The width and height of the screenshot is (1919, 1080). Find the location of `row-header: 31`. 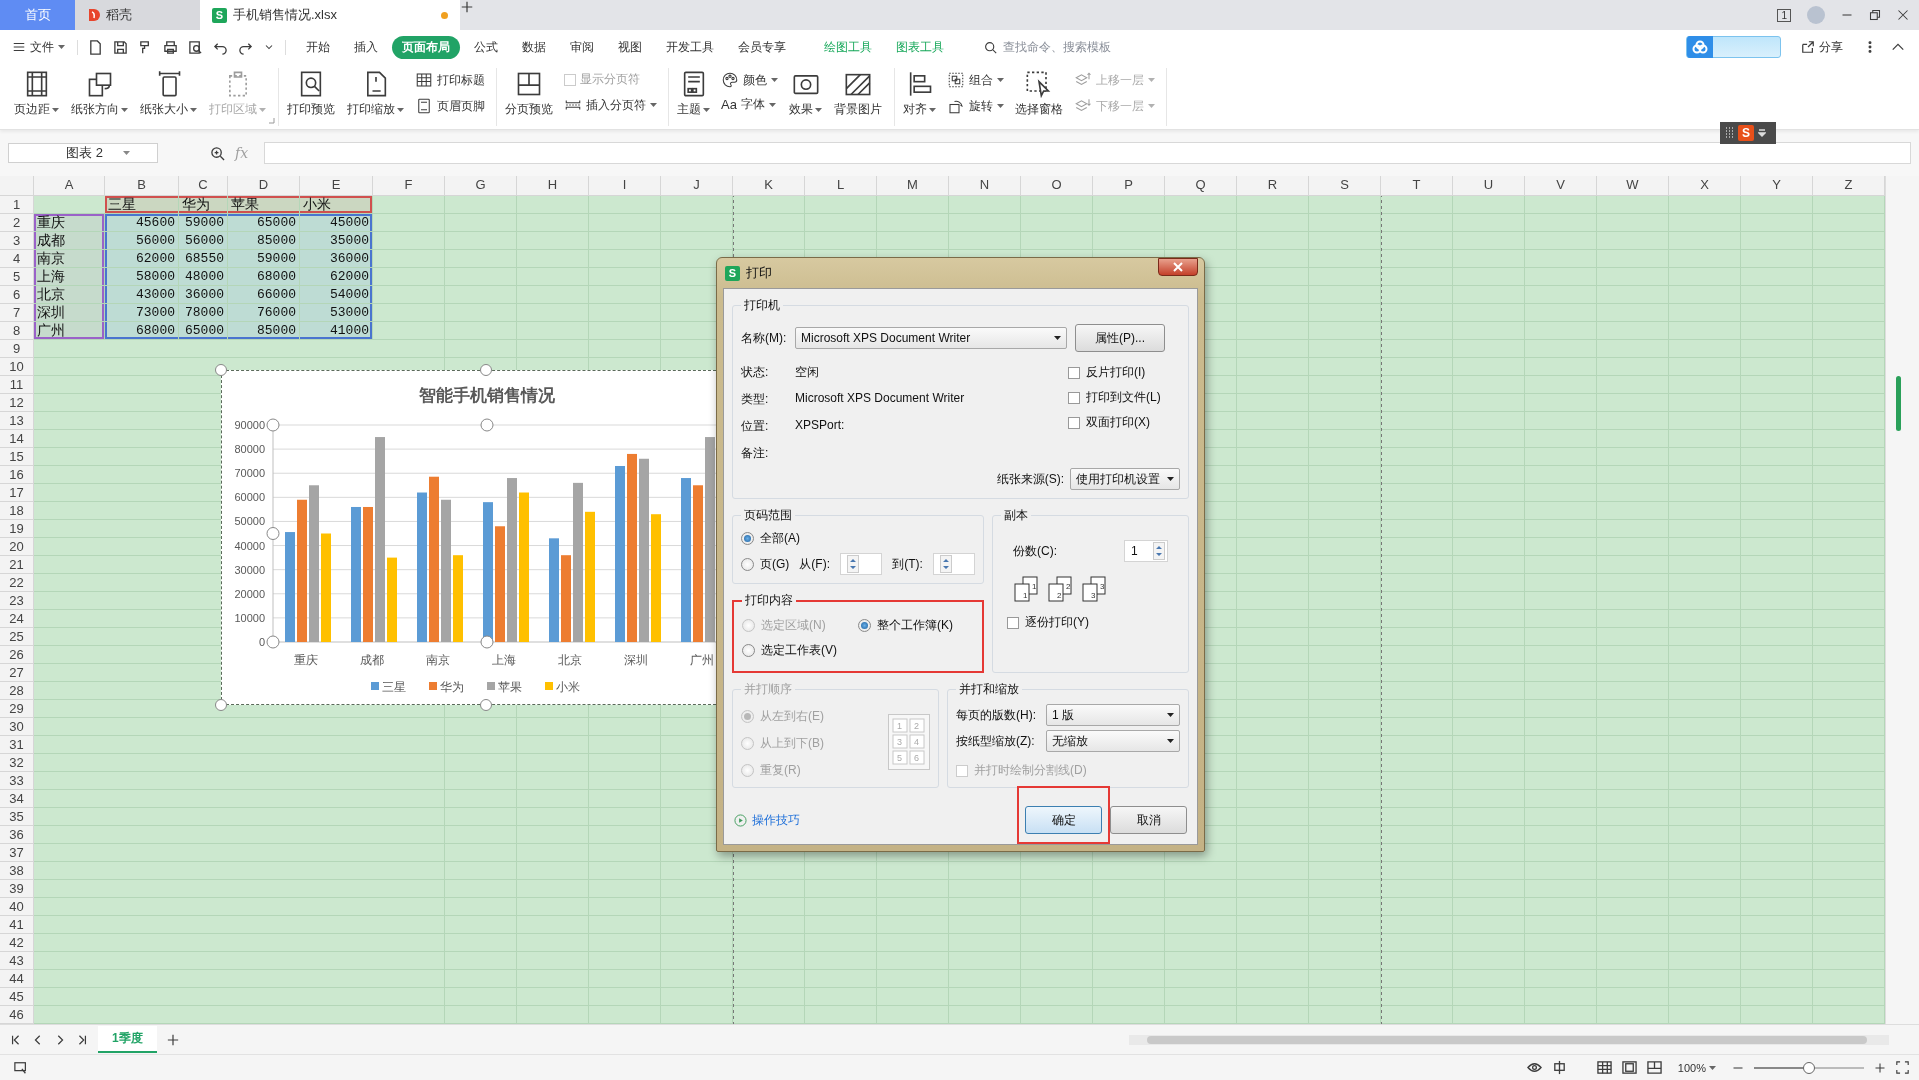

row-header: 31 is located at coordinates (17, 745).